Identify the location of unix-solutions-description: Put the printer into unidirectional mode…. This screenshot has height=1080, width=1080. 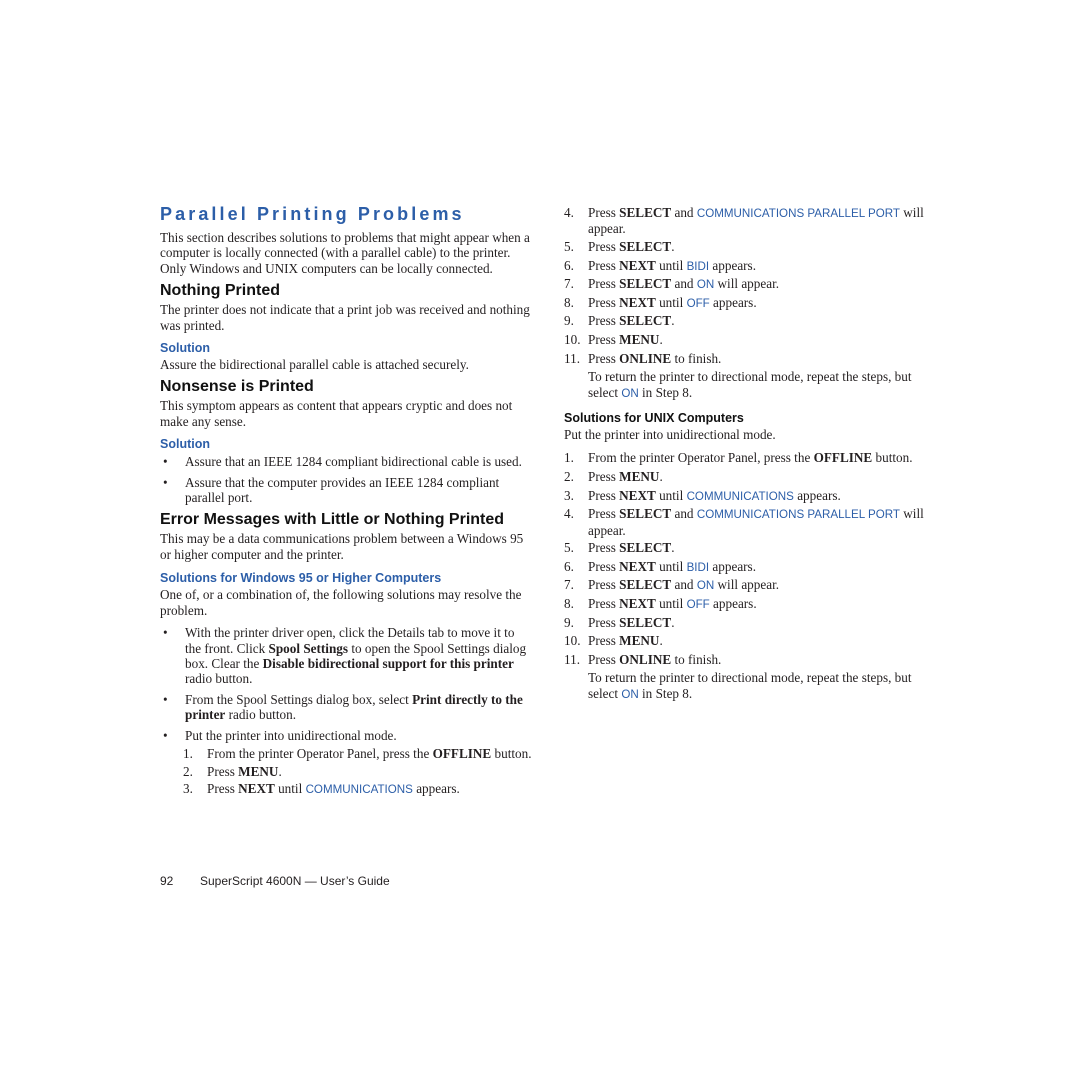
(670, 434).